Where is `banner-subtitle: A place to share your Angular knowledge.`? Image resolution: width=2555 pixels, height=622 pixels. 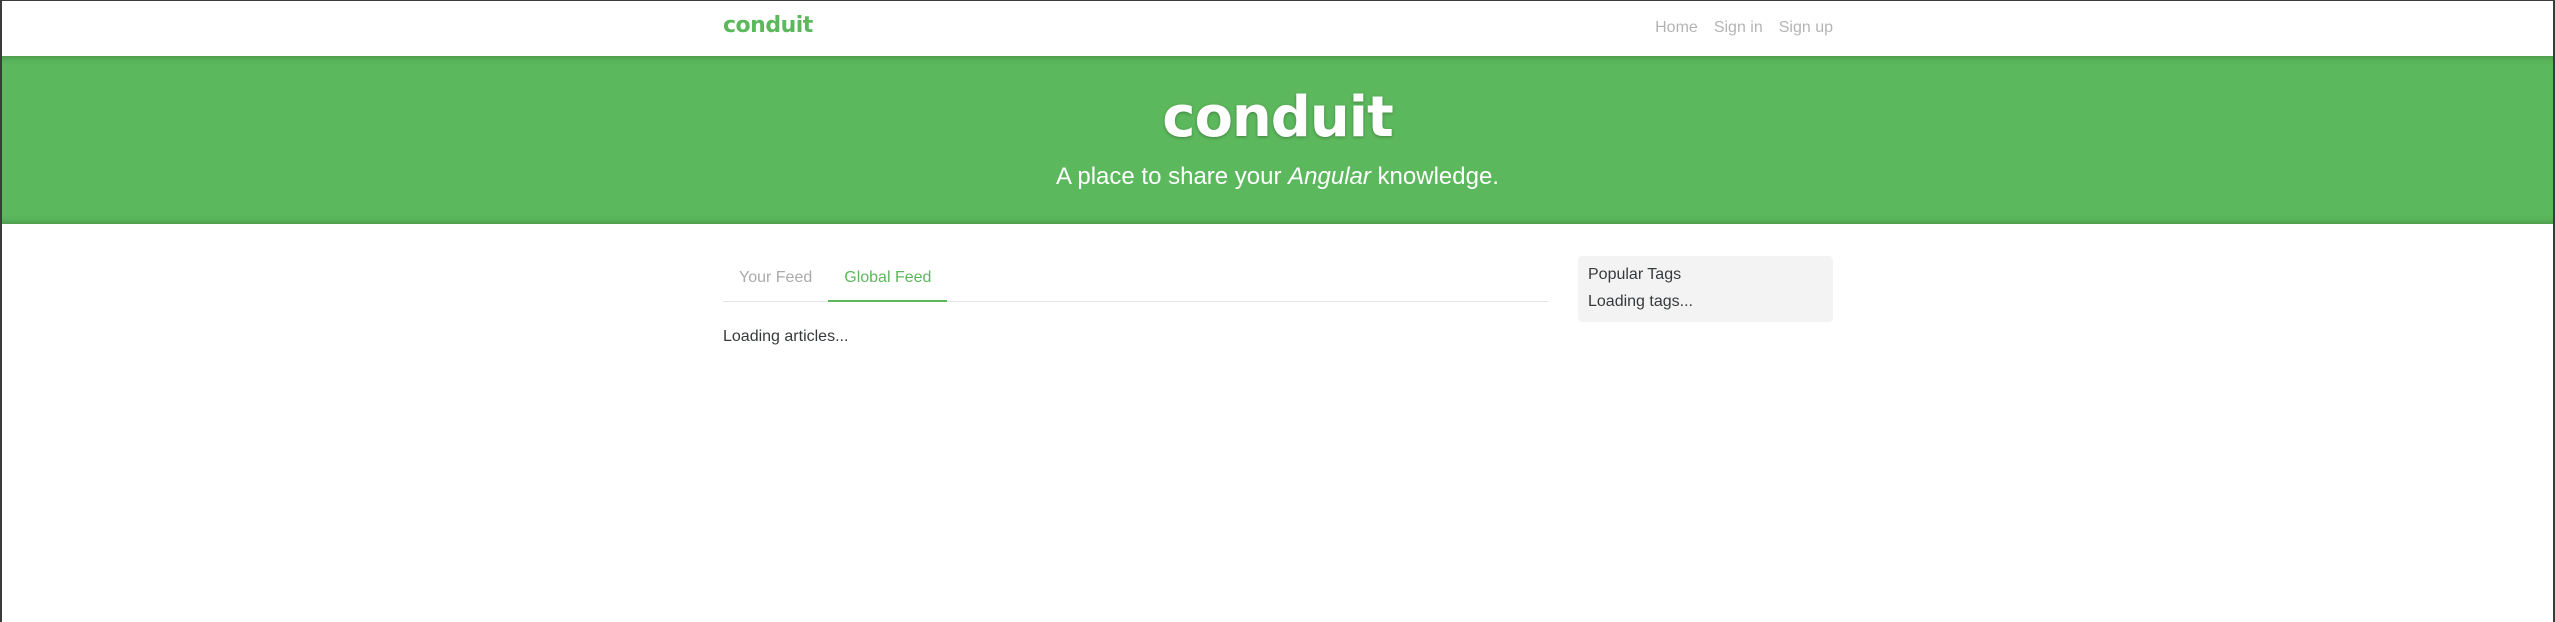 banner-subtitle: A place to share your Angular knowledge. is located at coordinates (1277, 177).